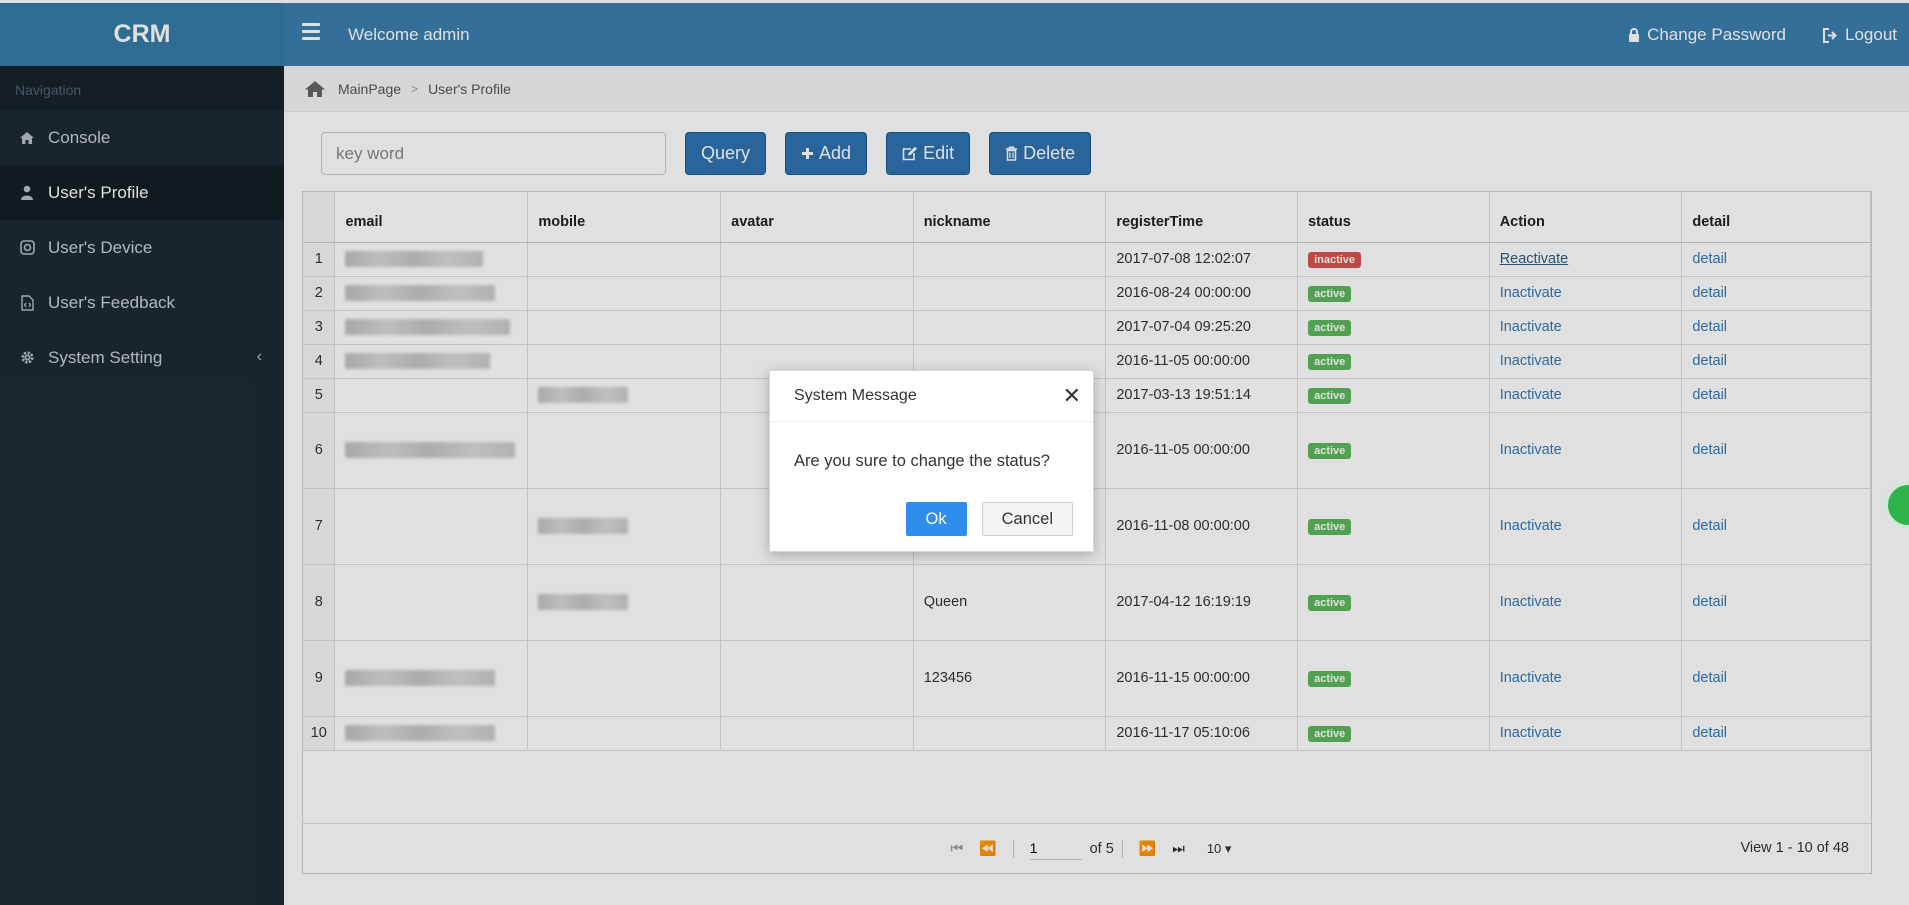 This screenshot has width=1909, height=905. Describe the element at coordinates (855, 395) in the screenshot. I see `dialog-title: System Message` at that location.